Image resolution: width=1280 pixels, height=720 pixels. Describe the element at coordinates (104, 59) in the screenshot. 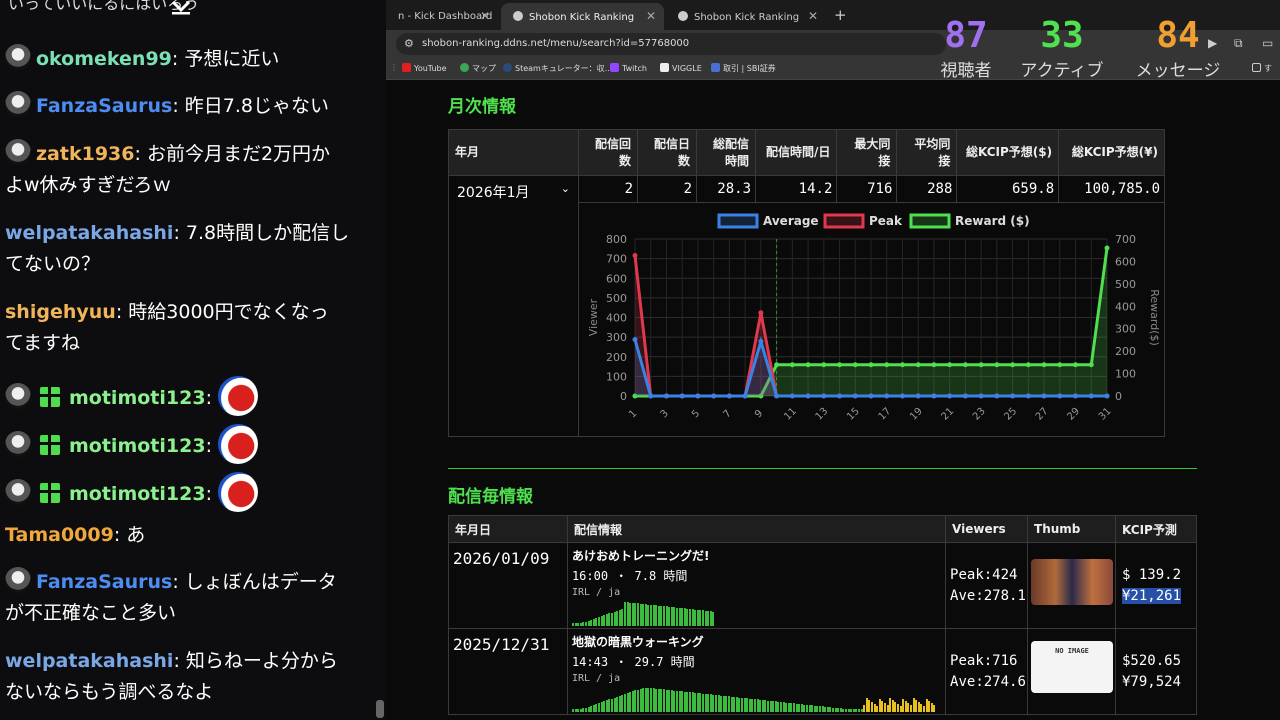

I see `chat-username: okomeken99` at that location.